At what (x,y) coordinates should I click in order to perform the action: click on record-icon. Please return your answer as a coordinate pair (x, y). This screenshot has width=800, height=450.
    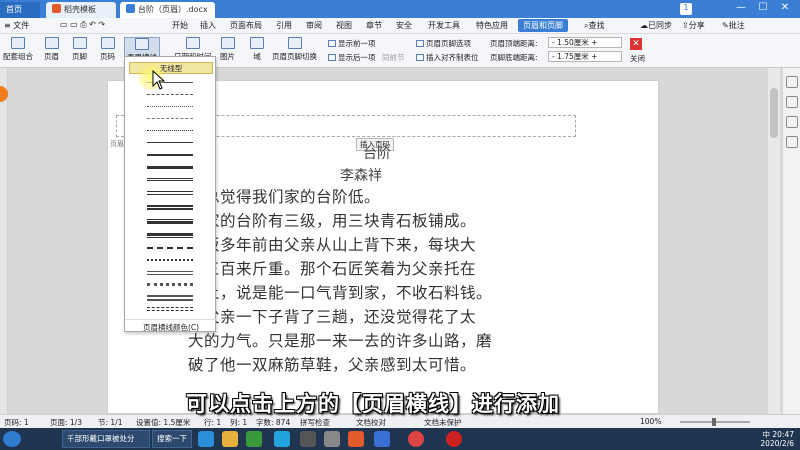
    Looking at the image, I should click on (454, 439).